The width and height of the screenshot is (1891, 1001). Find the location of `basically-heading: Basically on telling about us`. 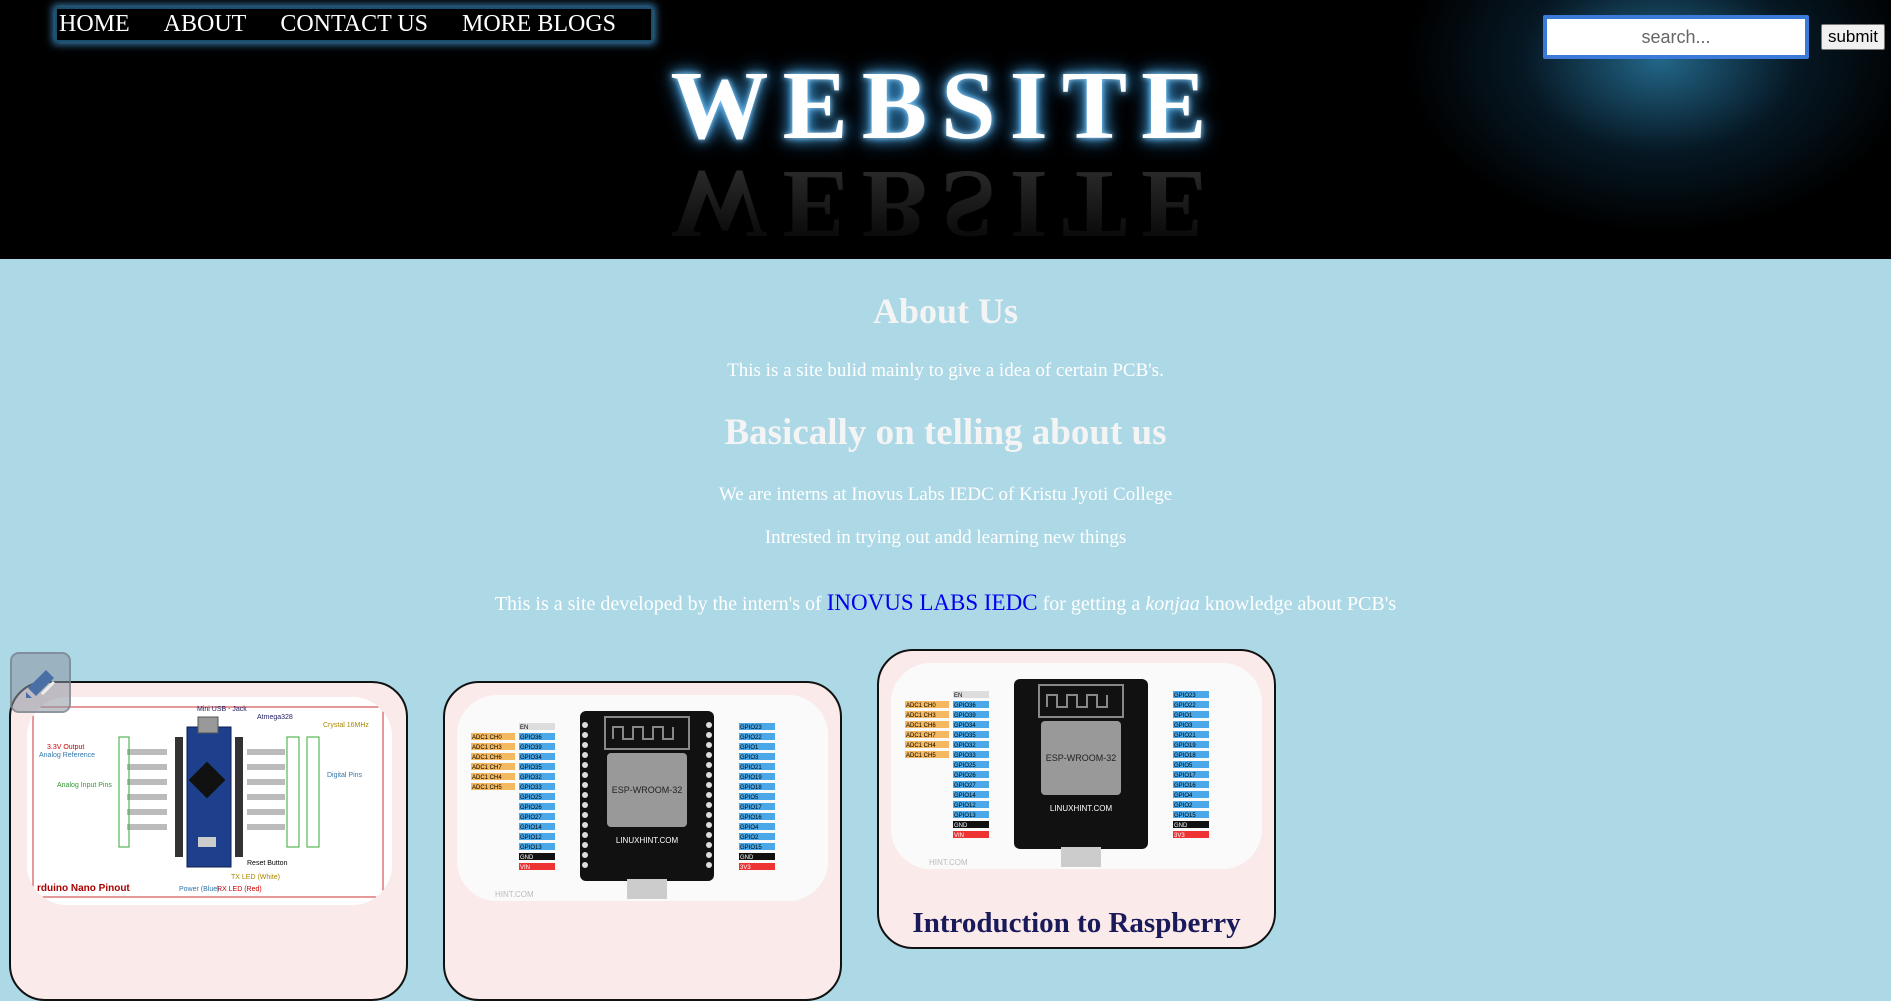

basically-heading: Basically on telling about us is located at coordinates (945, 432).